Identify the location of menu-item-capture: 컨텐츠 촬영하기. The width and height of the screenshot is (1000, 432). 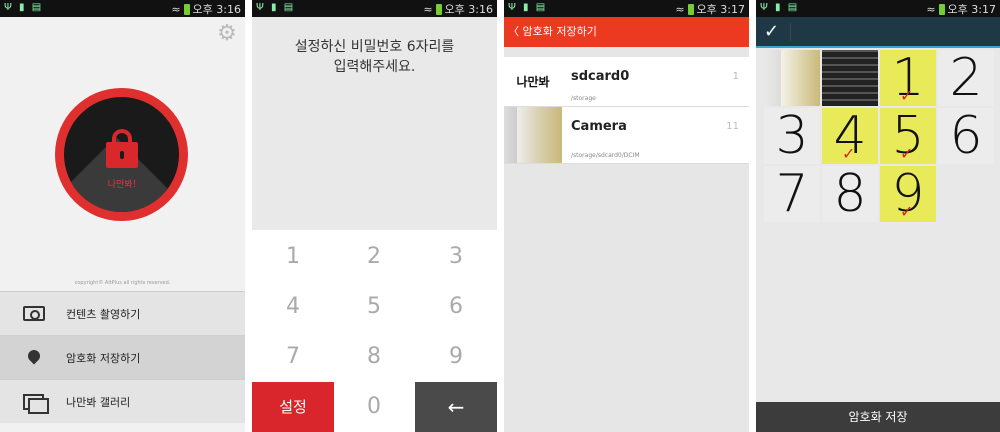
(122, 313).